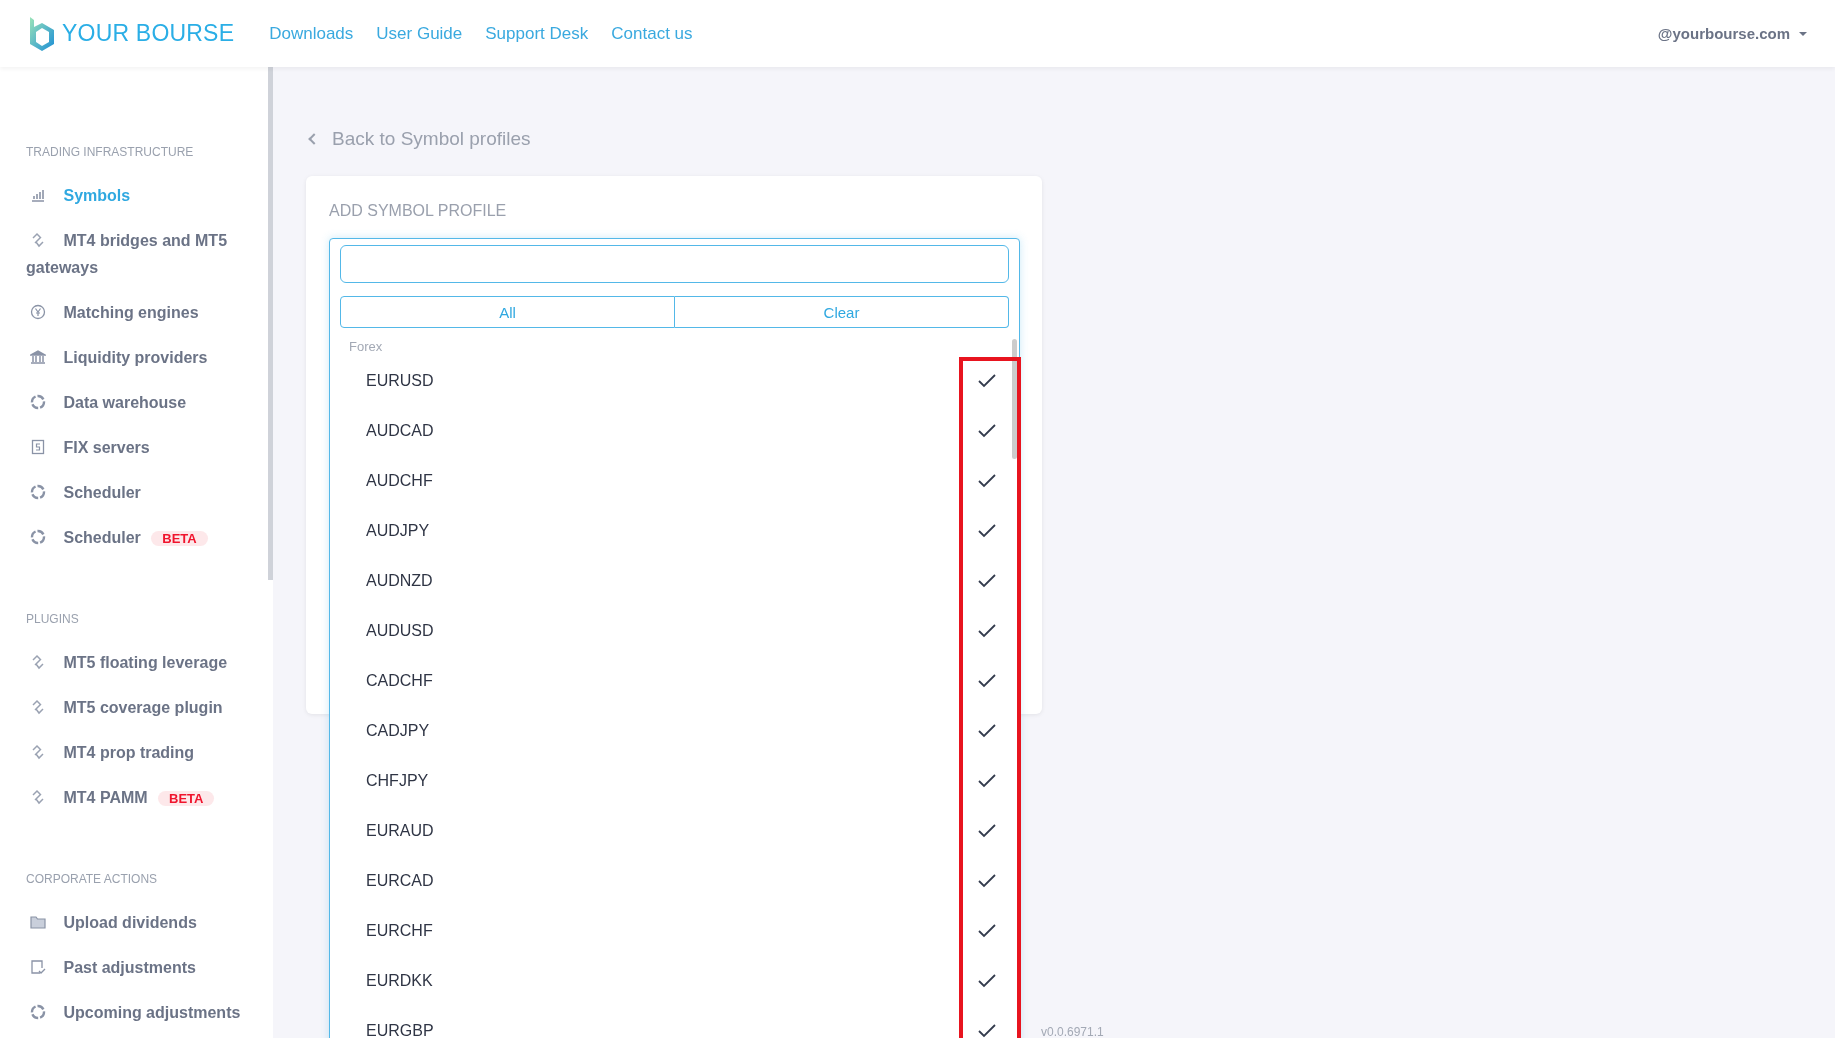  What do you see at coordinates (537, 33) in the screenshot?
I see `nav-link: Support Desk` at bounding box center [537, 33].